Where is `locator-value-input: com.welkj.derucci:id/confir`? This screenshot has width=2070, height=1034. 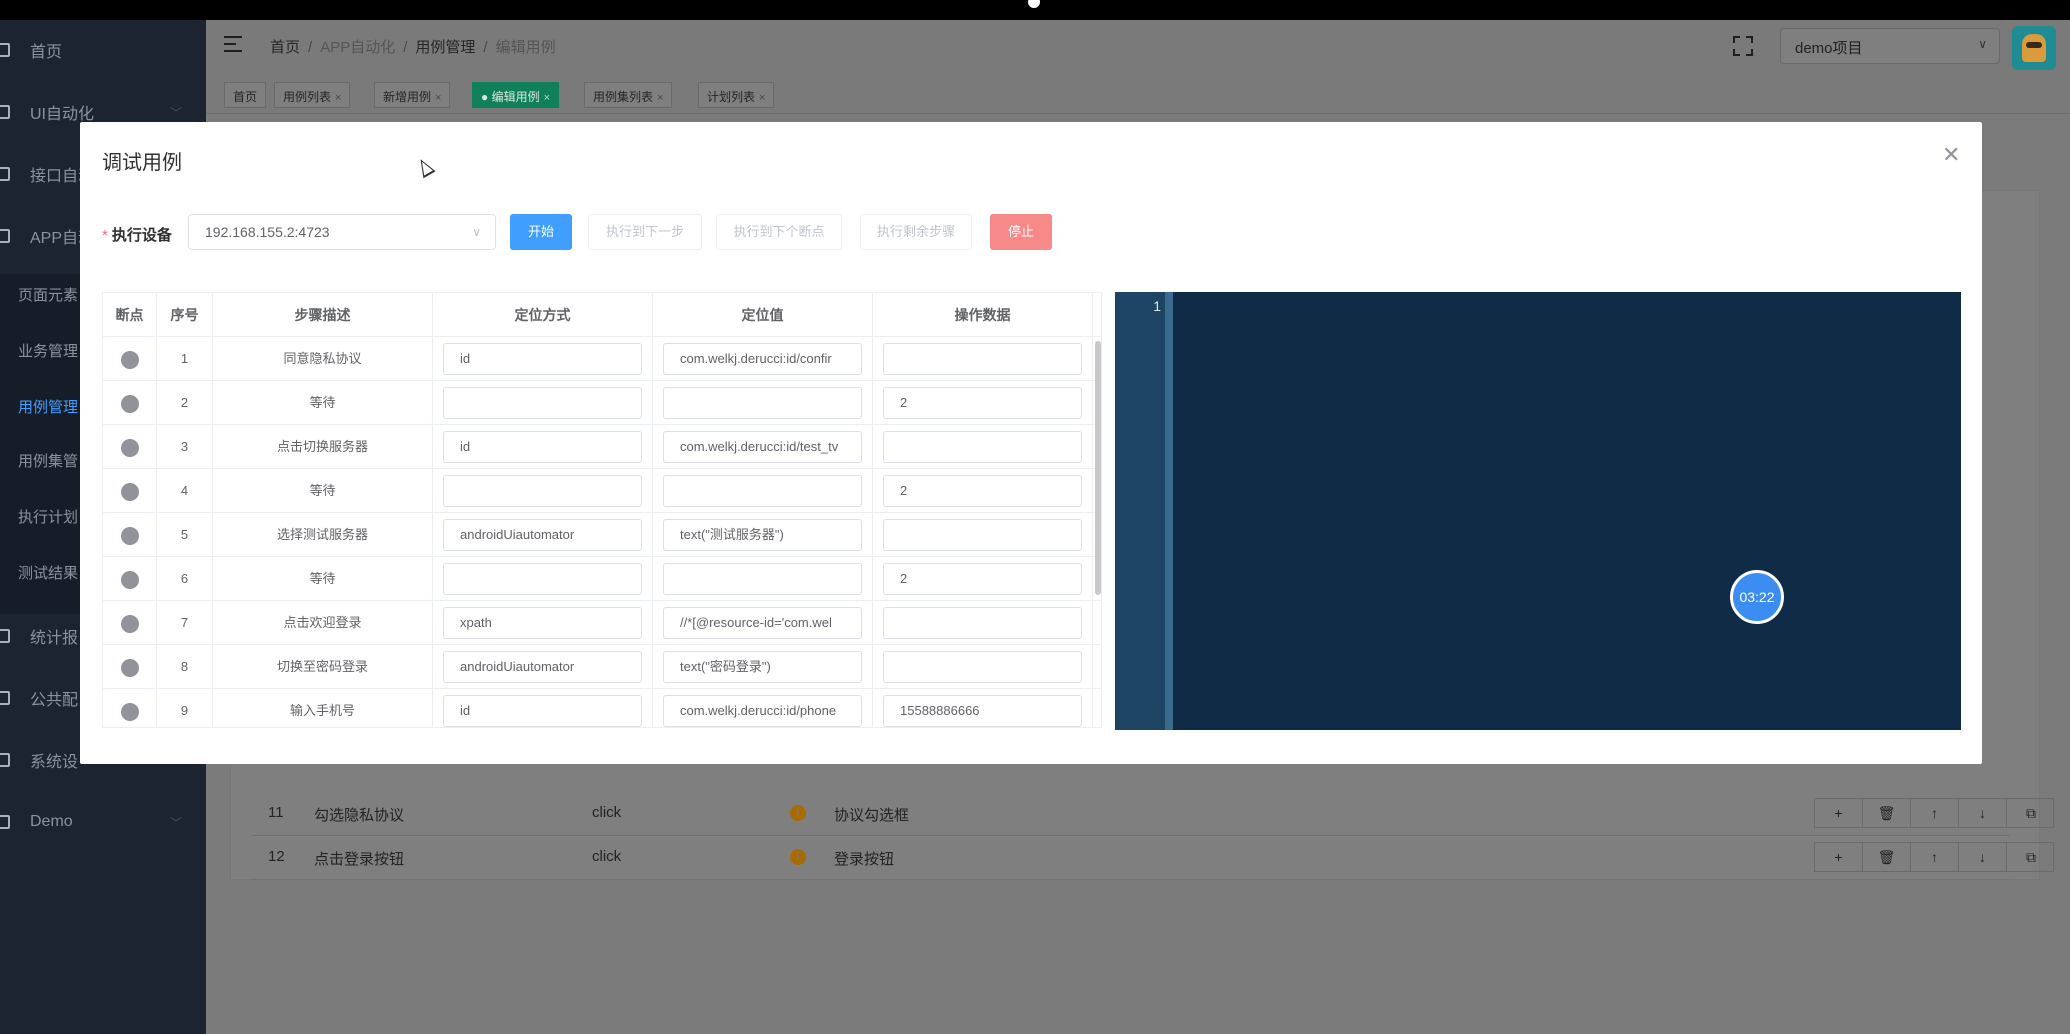
locator-value-input: com.welkj.derucci:id/confir is located at coordinates (762, 359).